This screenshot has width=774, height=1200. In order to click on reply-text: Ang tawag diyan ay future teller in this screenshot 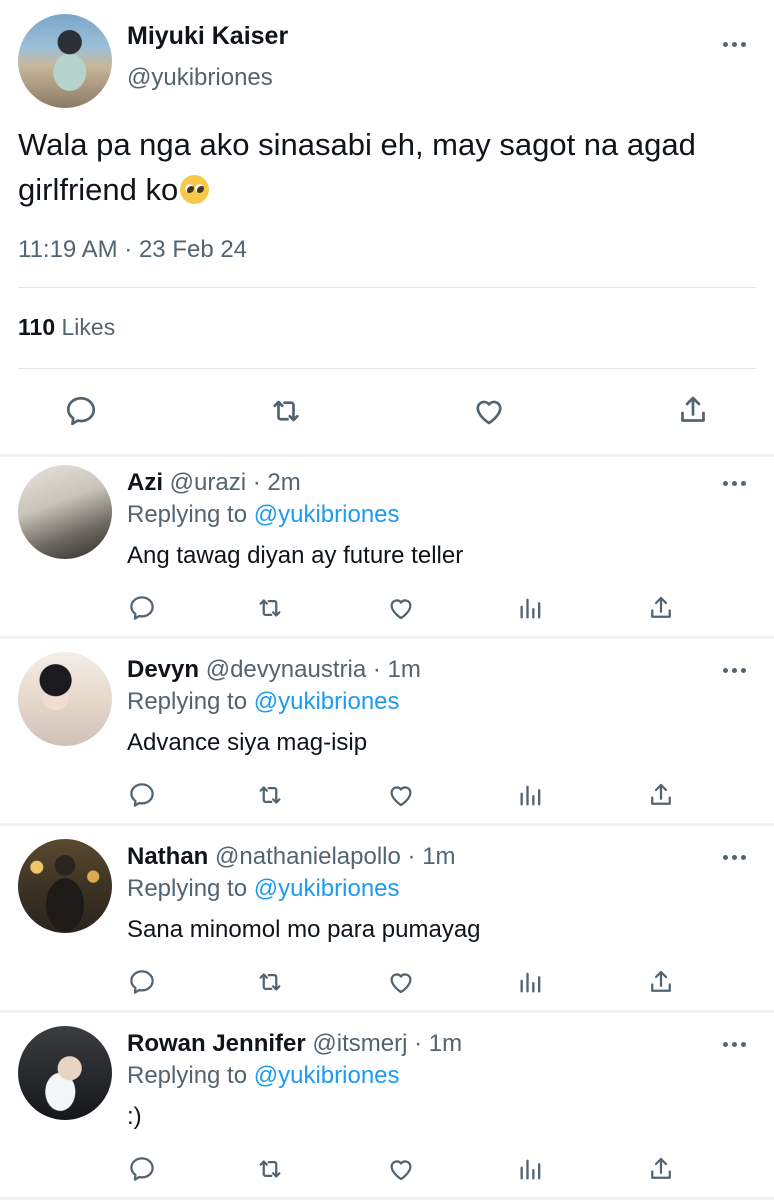, I will do `click(295, 555)`.